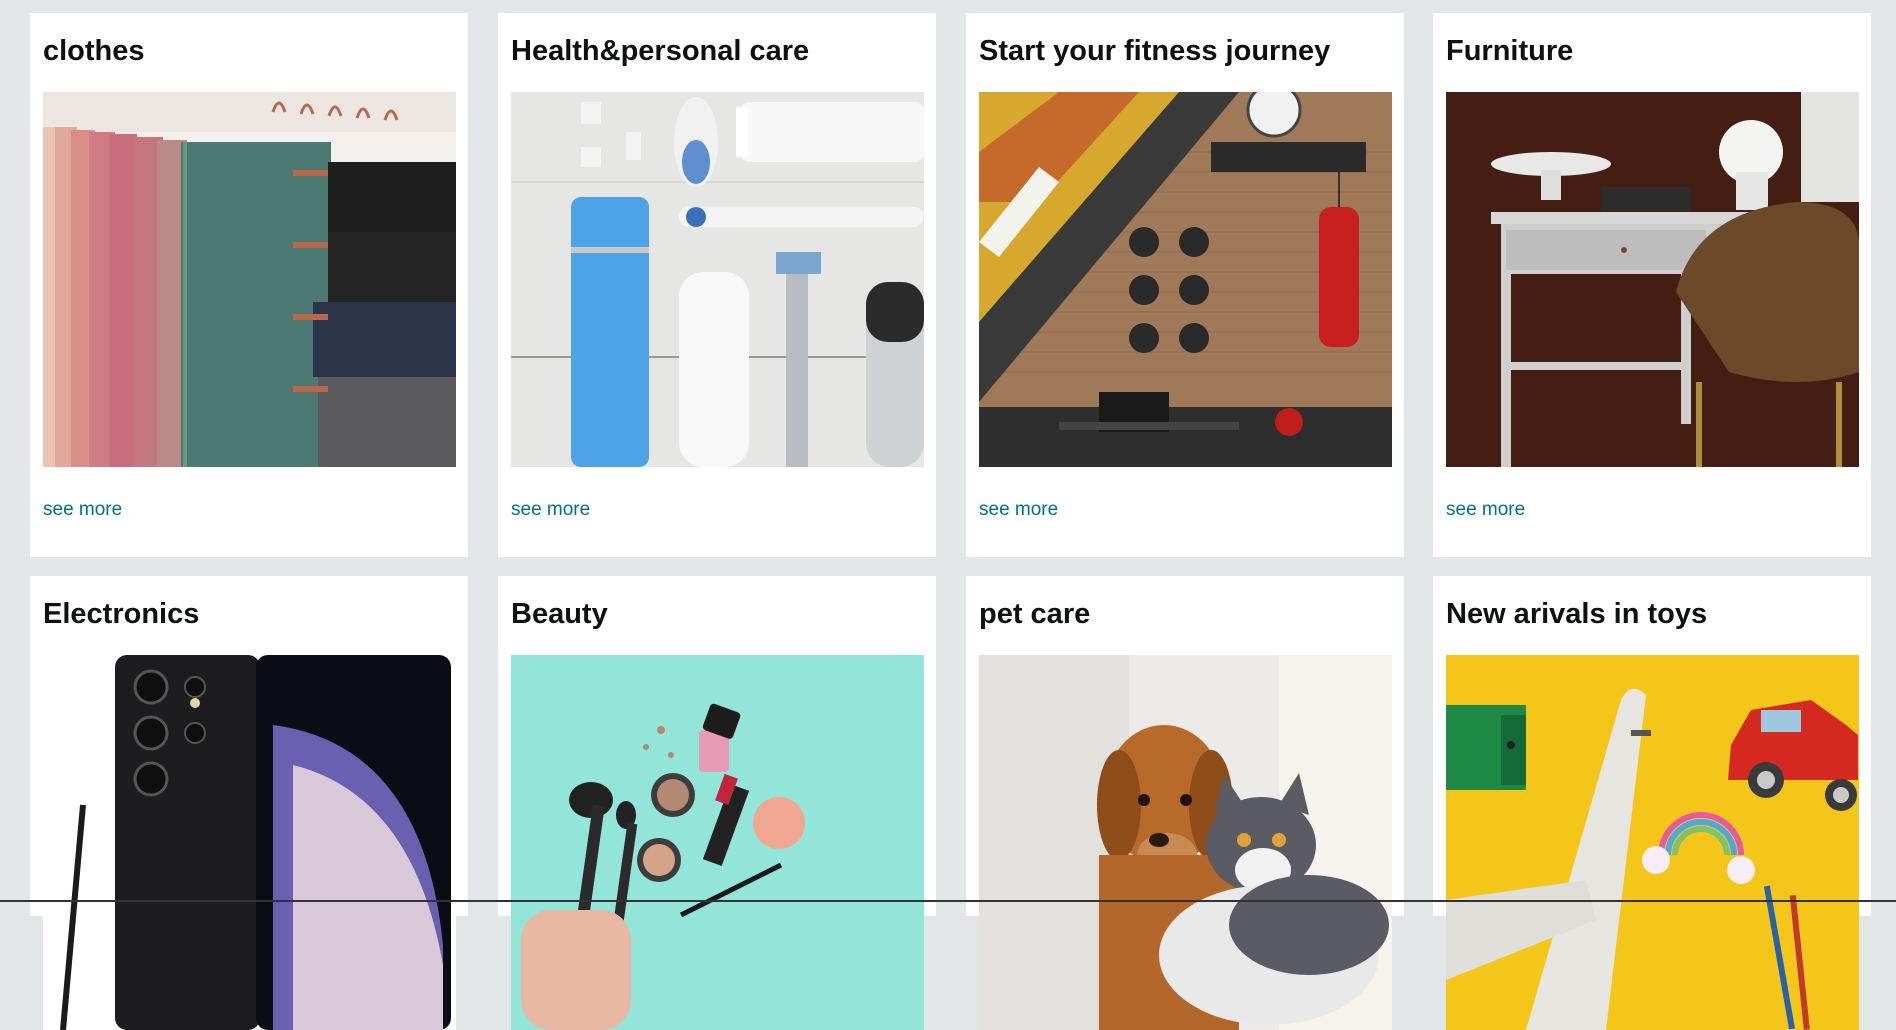 The height and width of the screenshot is (1030, 1896). What do you see at coordinates (1577, 614) in the screenshot?
I see `card-title: New arivals in toys` at bounding box center [1577, 614].